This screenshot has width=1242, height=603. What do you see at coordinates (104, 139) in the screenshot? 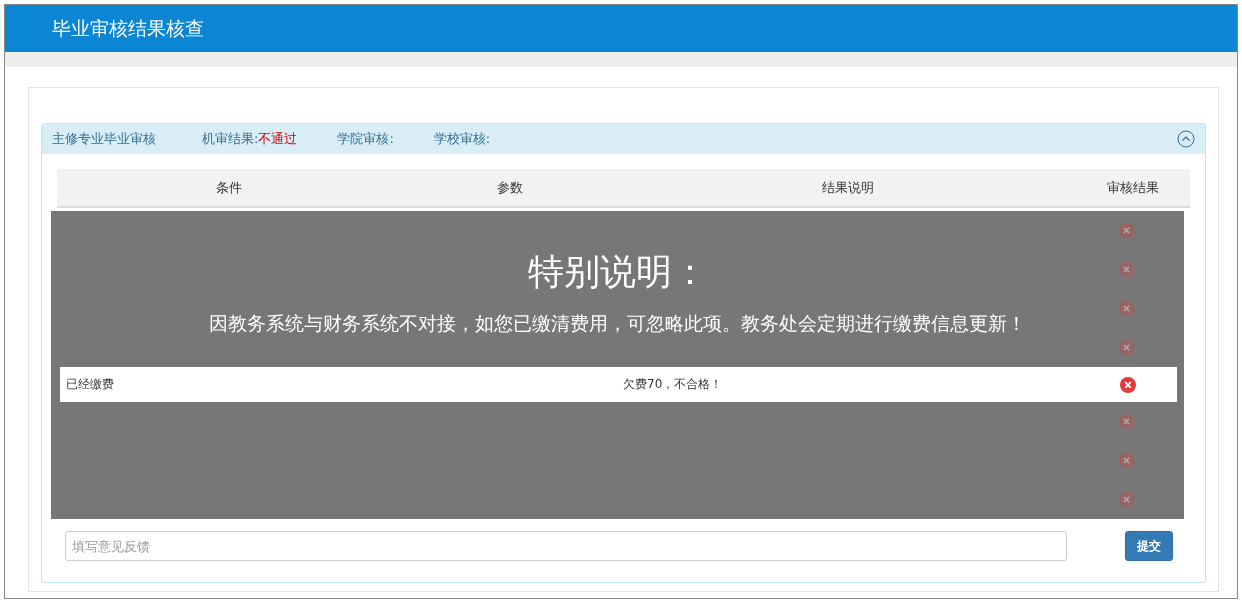
I see `panel-title: 主修专业毕业审核` at bounding box center [104, 139].